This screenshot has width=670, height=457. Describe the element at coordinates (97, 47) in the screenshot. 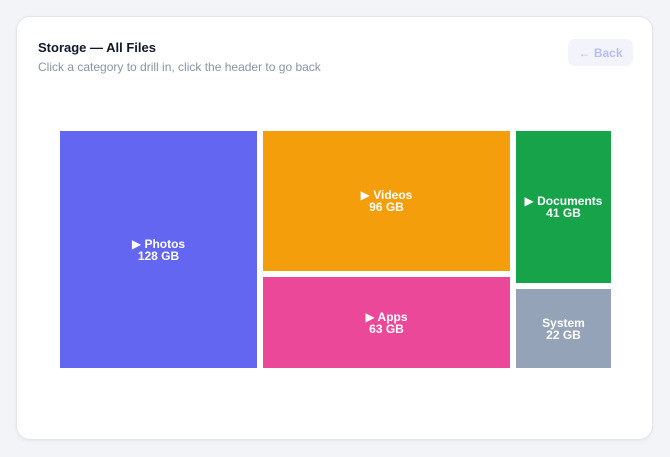

I see `page-title: Storage — All Files` at that location.